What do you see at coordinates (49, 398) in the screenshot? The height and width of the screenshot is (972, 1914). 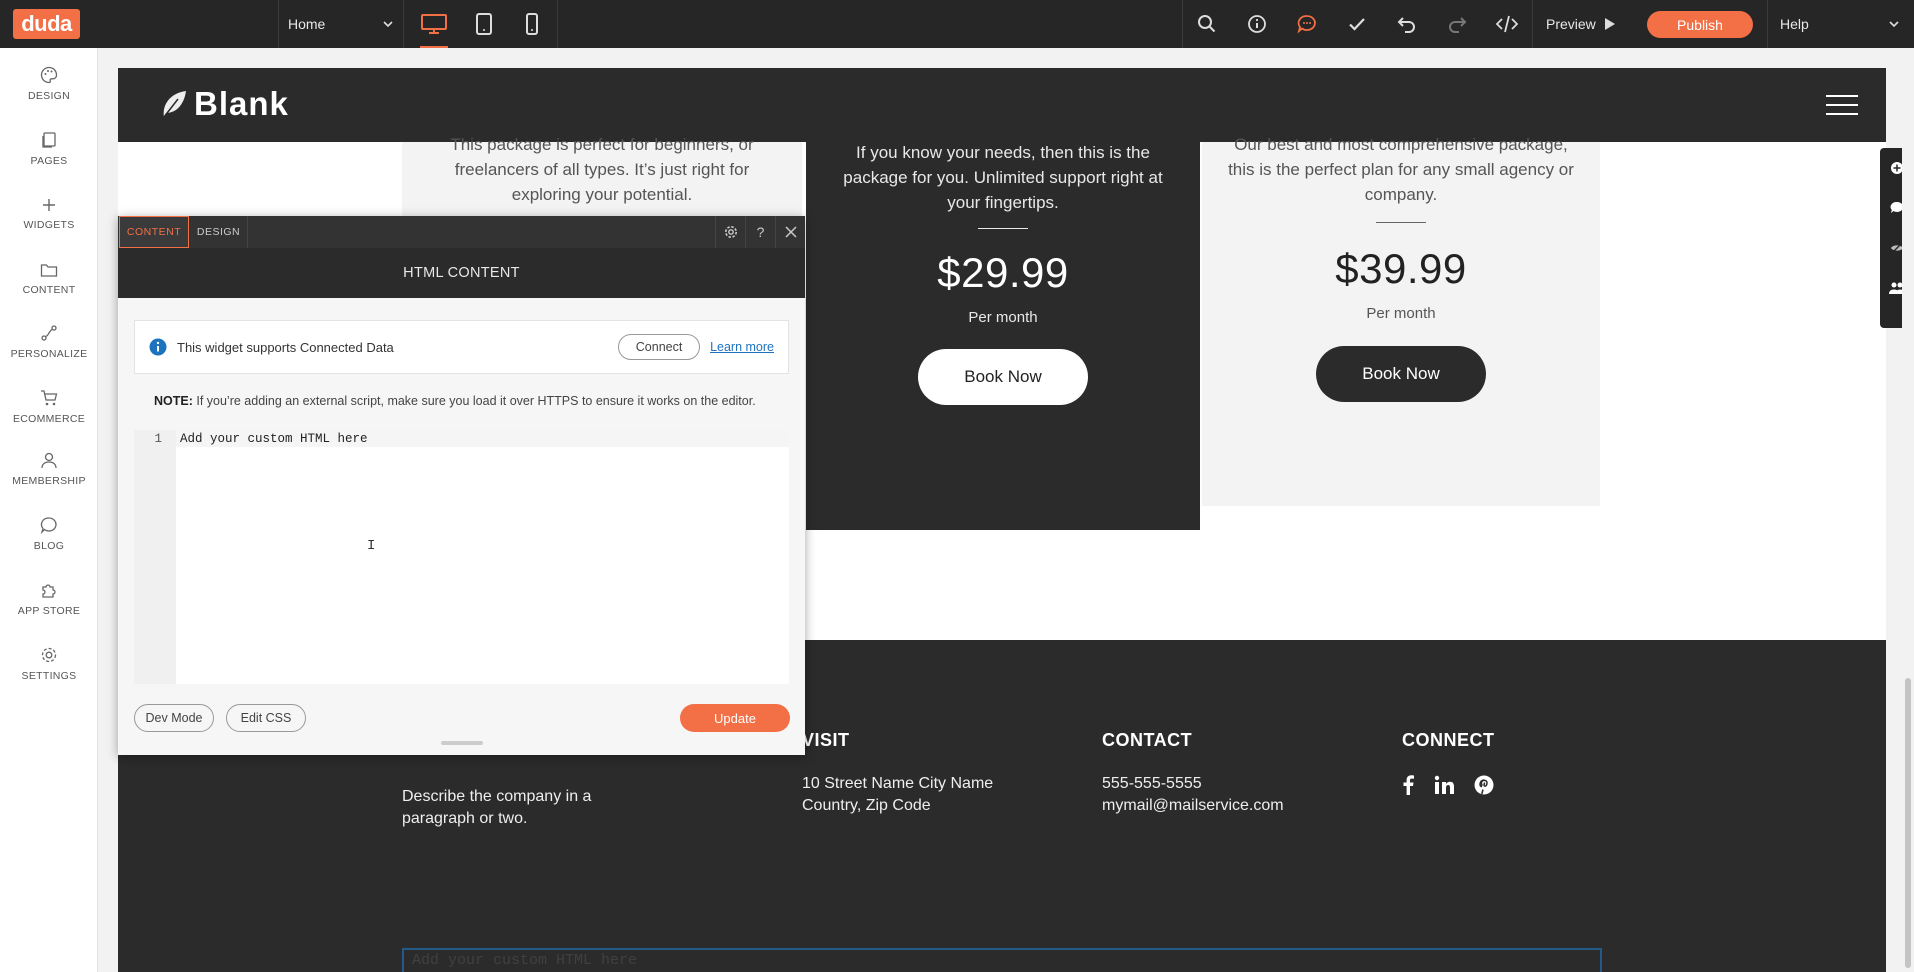 I see `cart-icon` at bounding box center [49, 398].